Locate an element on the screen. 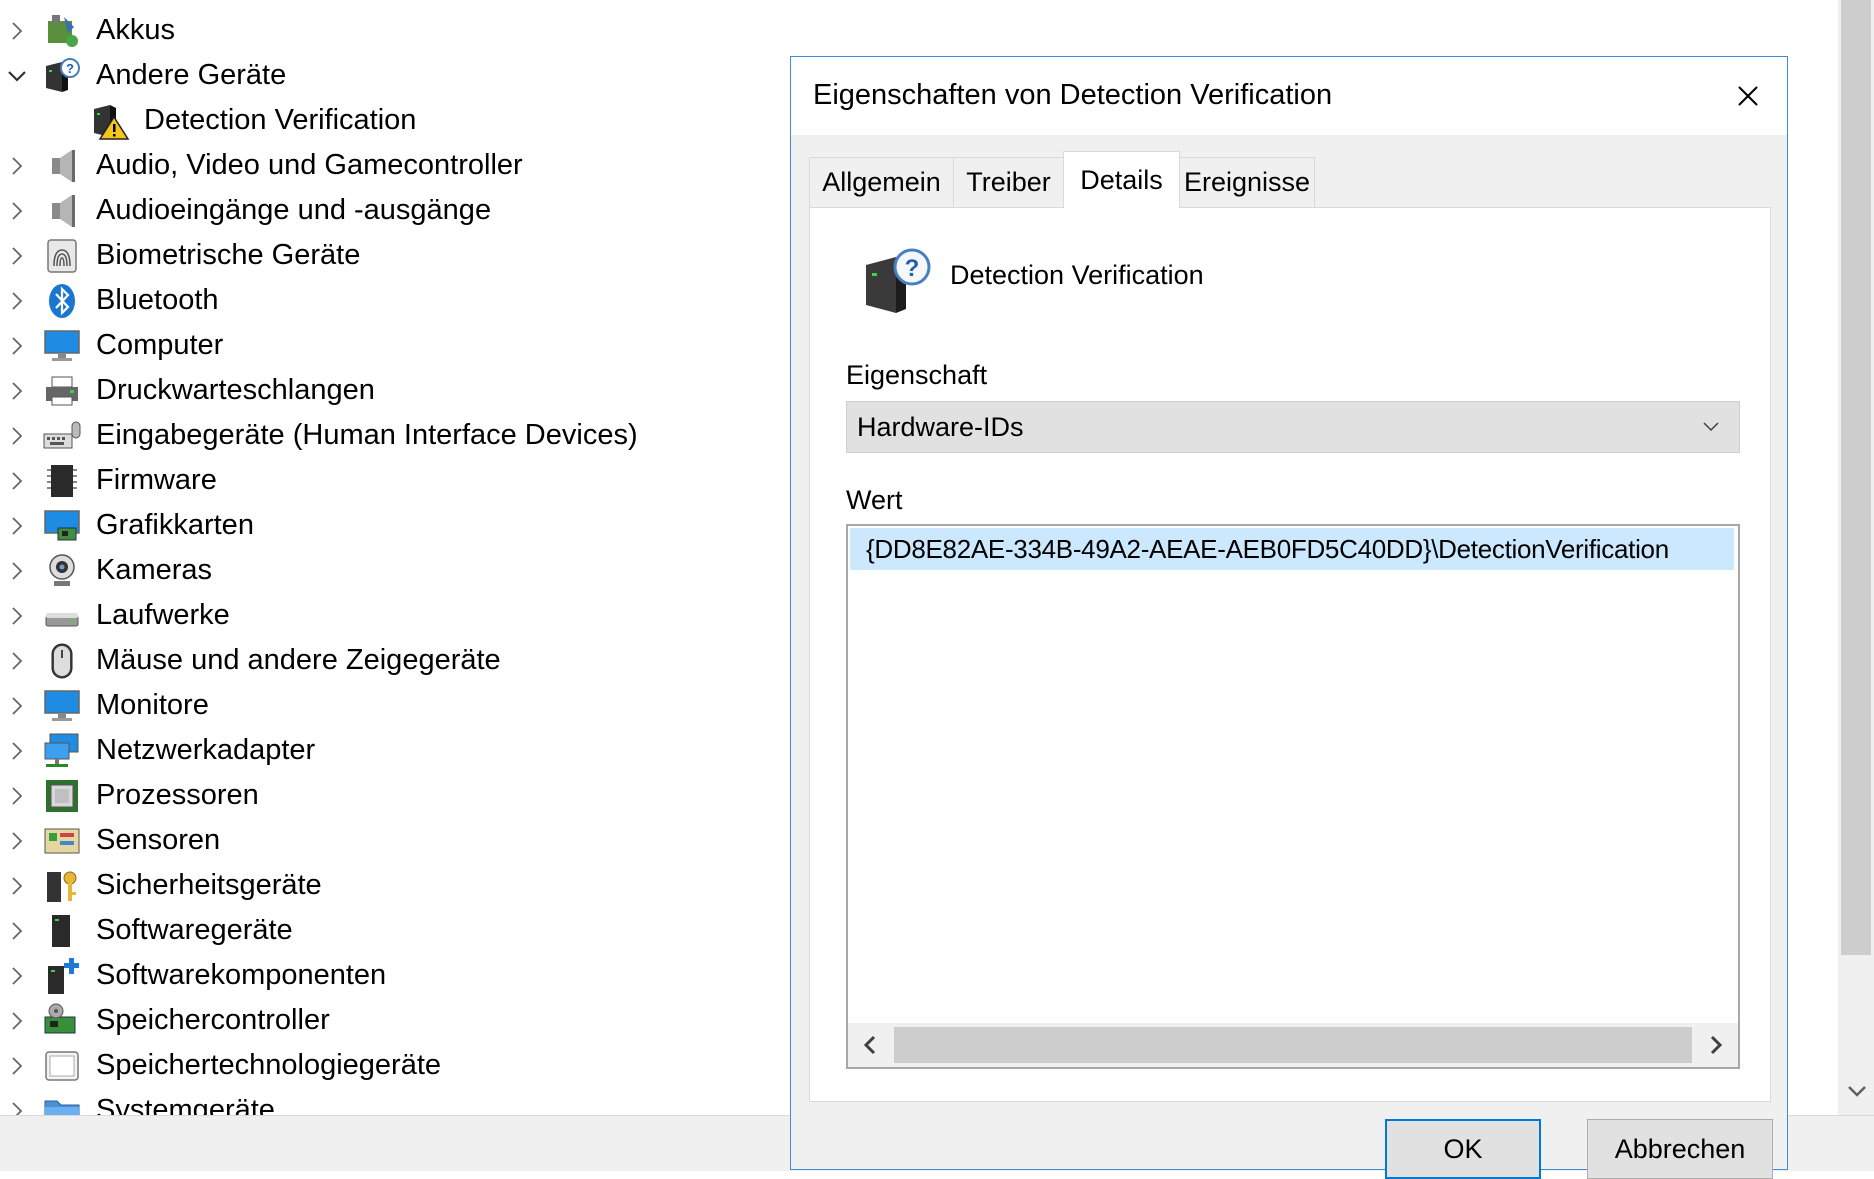 The height and width of the screenshot is (1179, 1874). processor-icon is located at coordinates (62, 795).